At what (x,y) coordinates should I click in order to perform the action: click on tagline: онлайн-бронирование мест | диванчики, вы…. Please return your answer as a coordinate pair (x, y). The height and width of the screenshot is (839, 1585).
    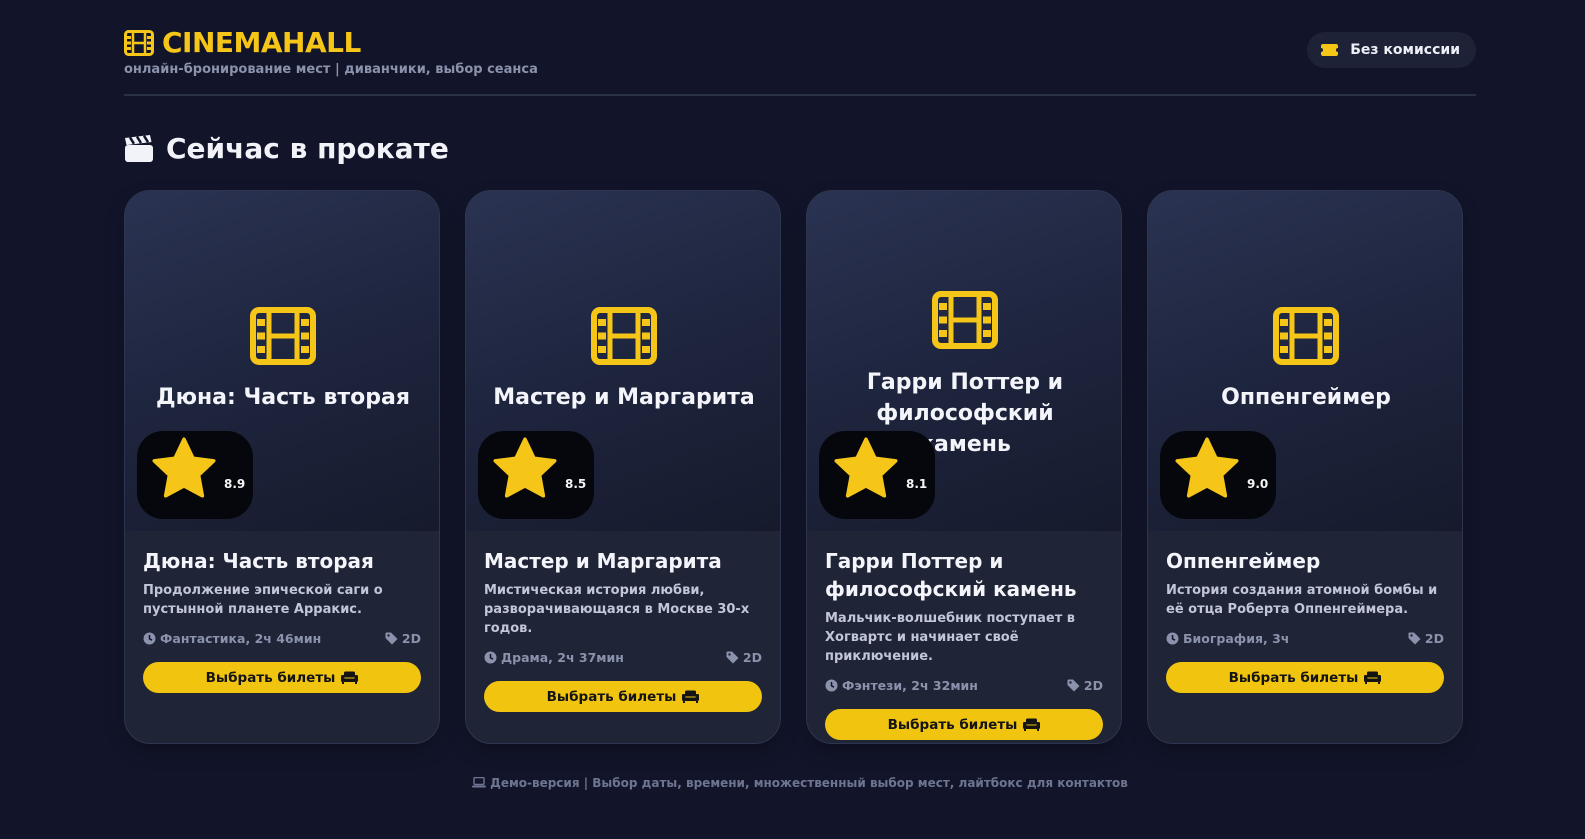
    Looking at the image, I should click on (331, 69).